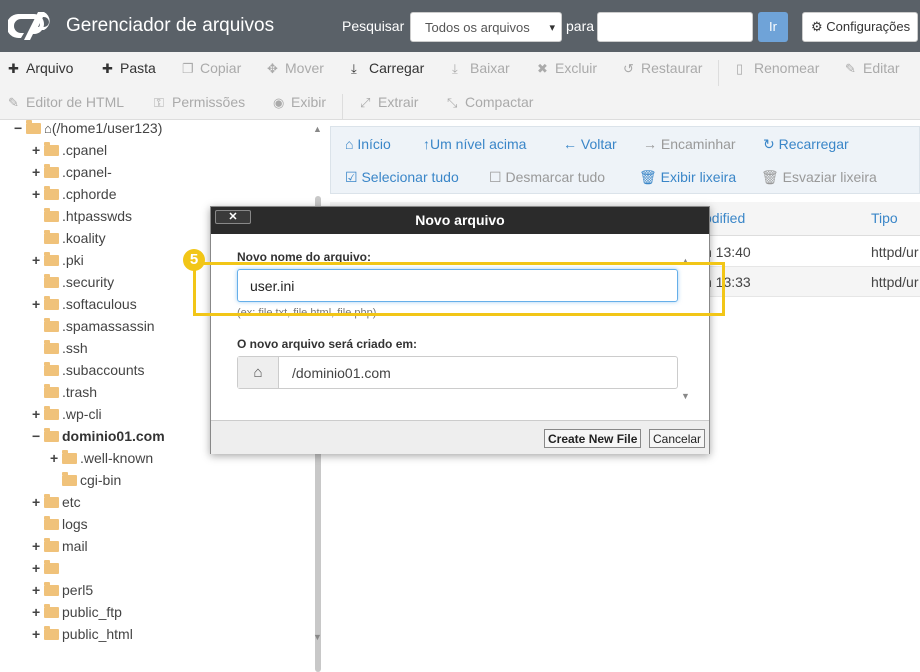  I want to click on rename-button: ▯ Renomear, so click(777, 68).